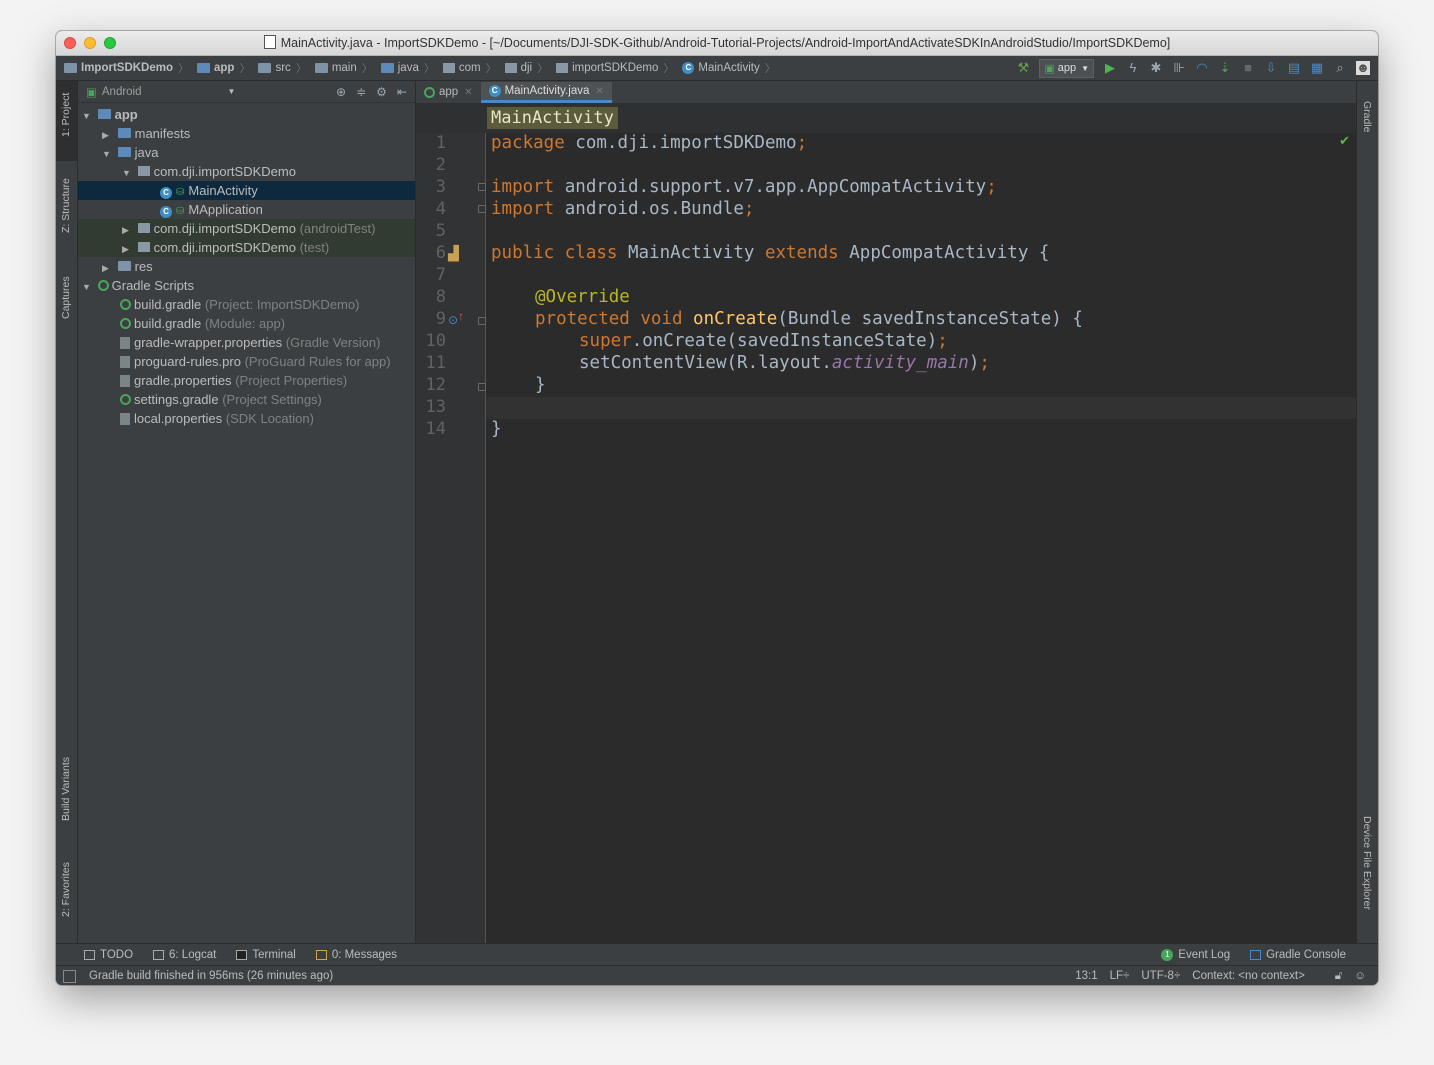 Image resolution: width=1434 pixels, height=1065 pixels. I want to click on nav-crumb-src: src 〉, so click(278, 68).